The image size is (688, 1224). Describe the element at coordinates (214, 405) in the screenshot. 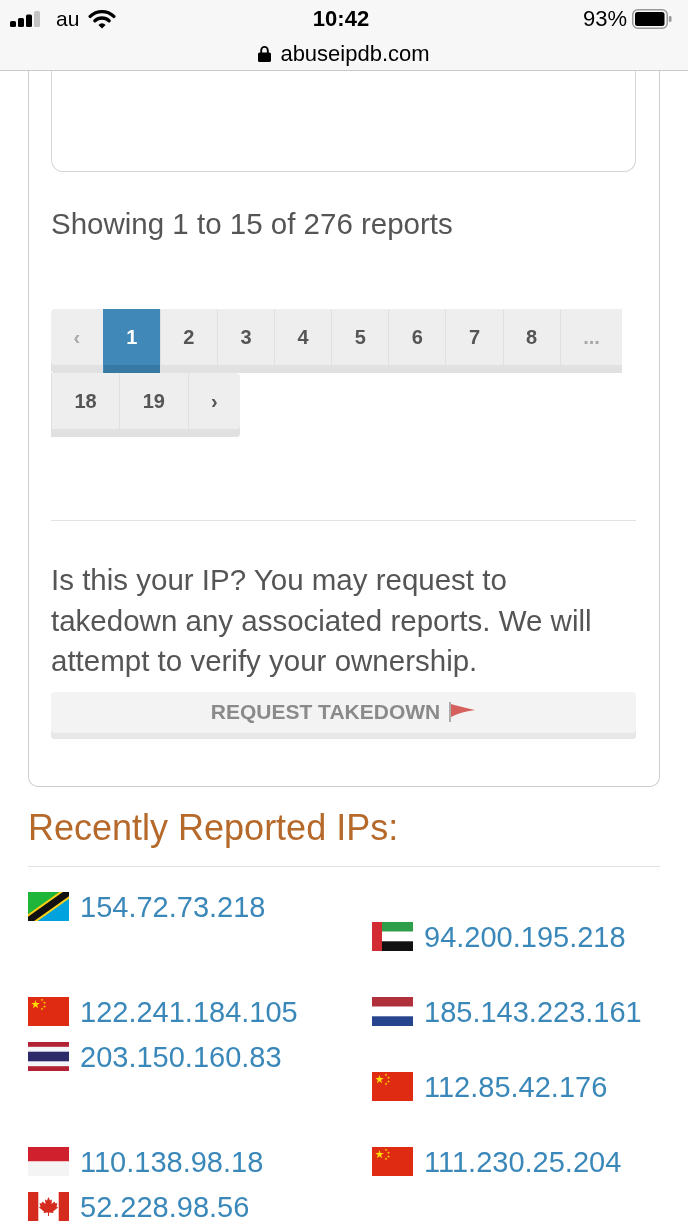

I see `page-link: ›` at that location.